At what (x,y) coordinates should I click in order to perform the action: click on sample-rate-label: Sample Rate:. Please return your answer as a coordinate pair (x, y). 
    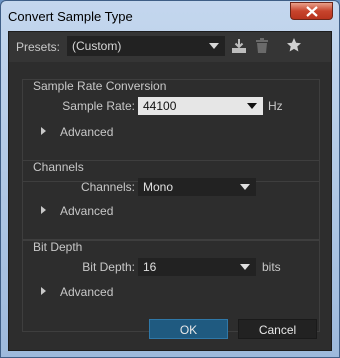
    Looking at the image, I should click on (98, 106).